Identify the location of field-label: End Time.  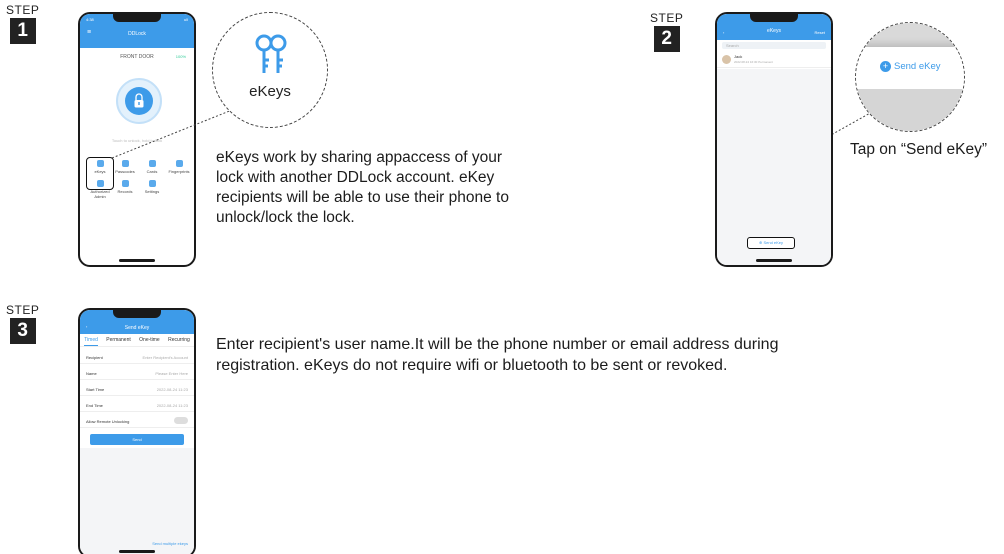
(94, 405).